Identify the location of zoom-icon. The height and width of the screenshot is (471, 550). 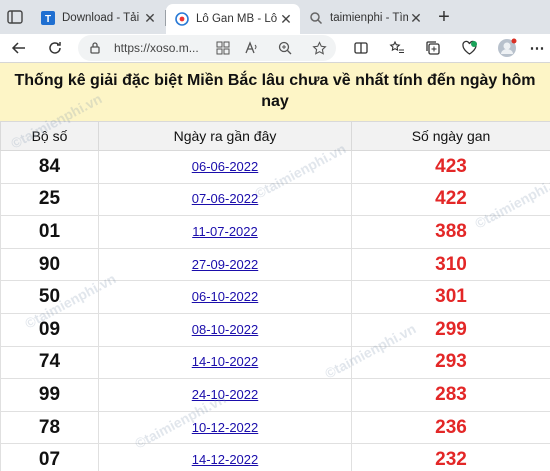
(285, 48).